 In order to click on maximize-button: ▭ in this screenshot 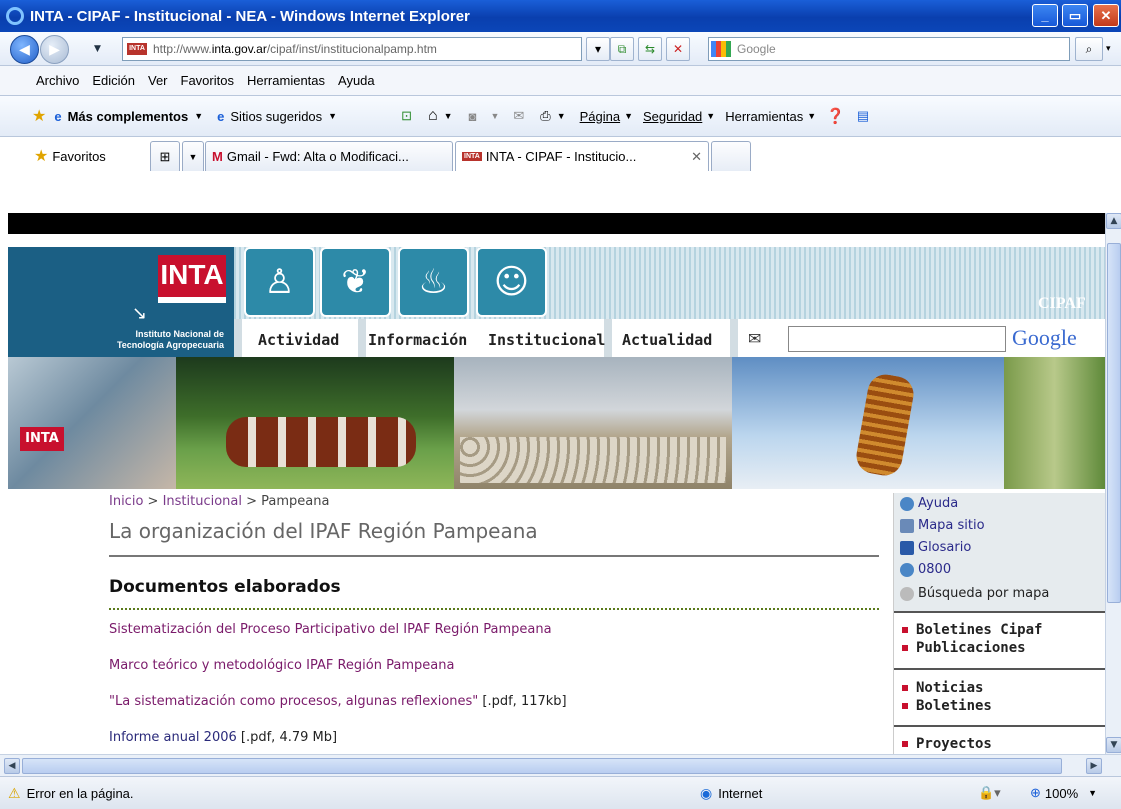, I will do `click(1075, 15)`.